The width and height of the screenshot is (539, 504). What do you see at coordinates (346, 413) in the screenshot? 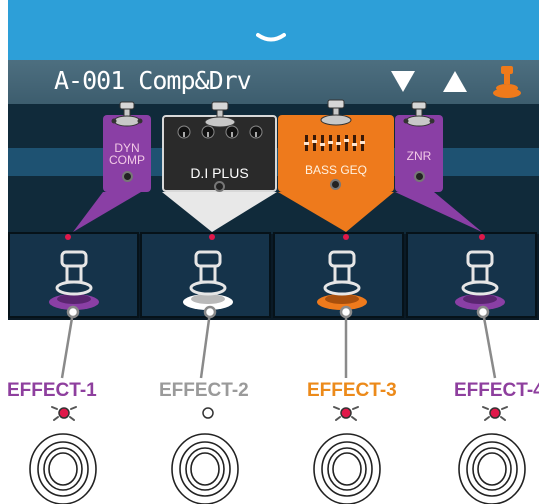
I see `hardware-led-3-on` at bounding box center [346, 413].